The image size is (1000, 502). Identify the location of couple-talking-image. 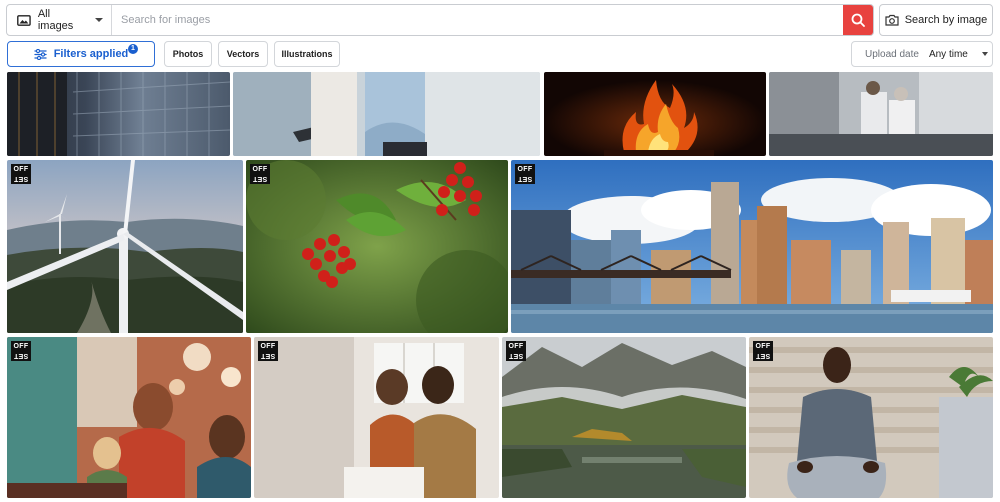
(376, 417).